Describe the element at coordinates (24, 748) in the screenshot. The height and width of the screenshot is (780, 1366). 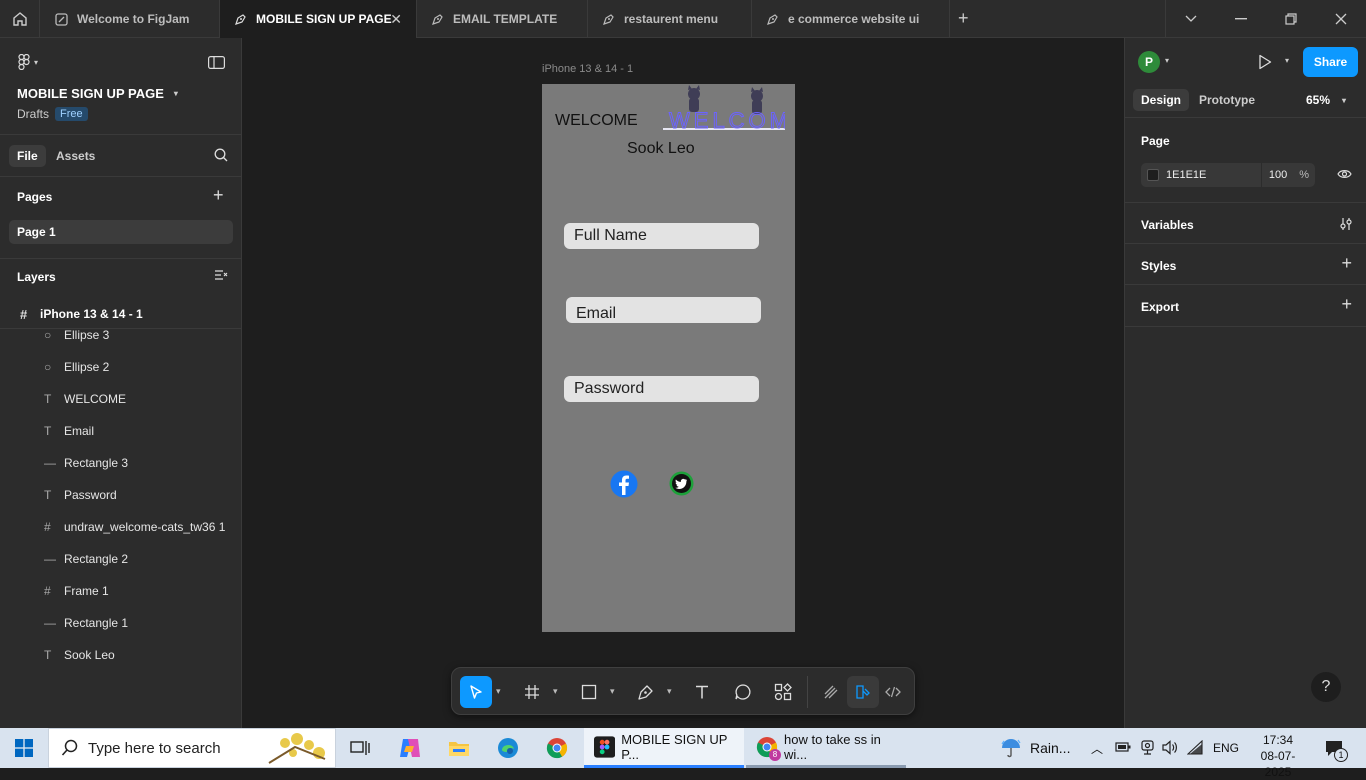
I see `windows-start-icon` at that location.